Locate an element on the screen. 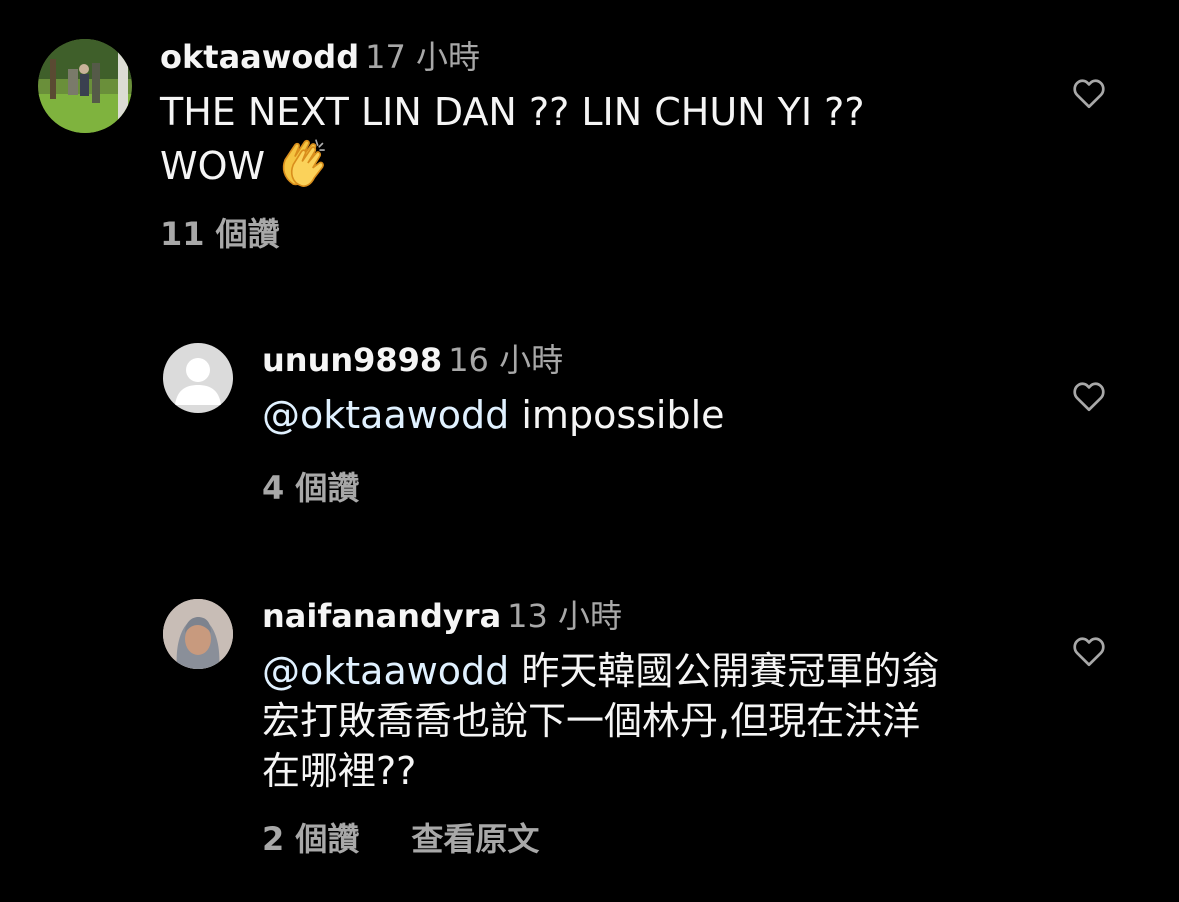 Image resolution: width=1179 pixels, height=902 pixels. username: naifanandyra is located at coordinates (381, 616).